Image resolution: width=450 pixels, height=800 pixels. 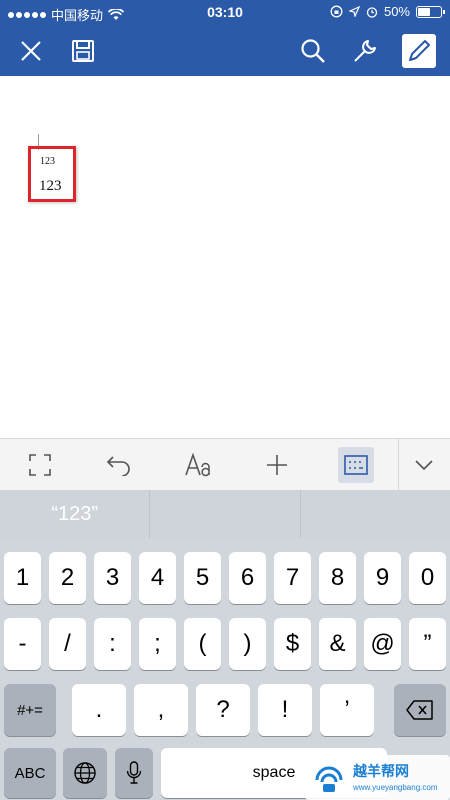 What do you see at coordinates (67, 578) in the screenshot?
I see `key-2: 2` at bounding box center [67, 578].